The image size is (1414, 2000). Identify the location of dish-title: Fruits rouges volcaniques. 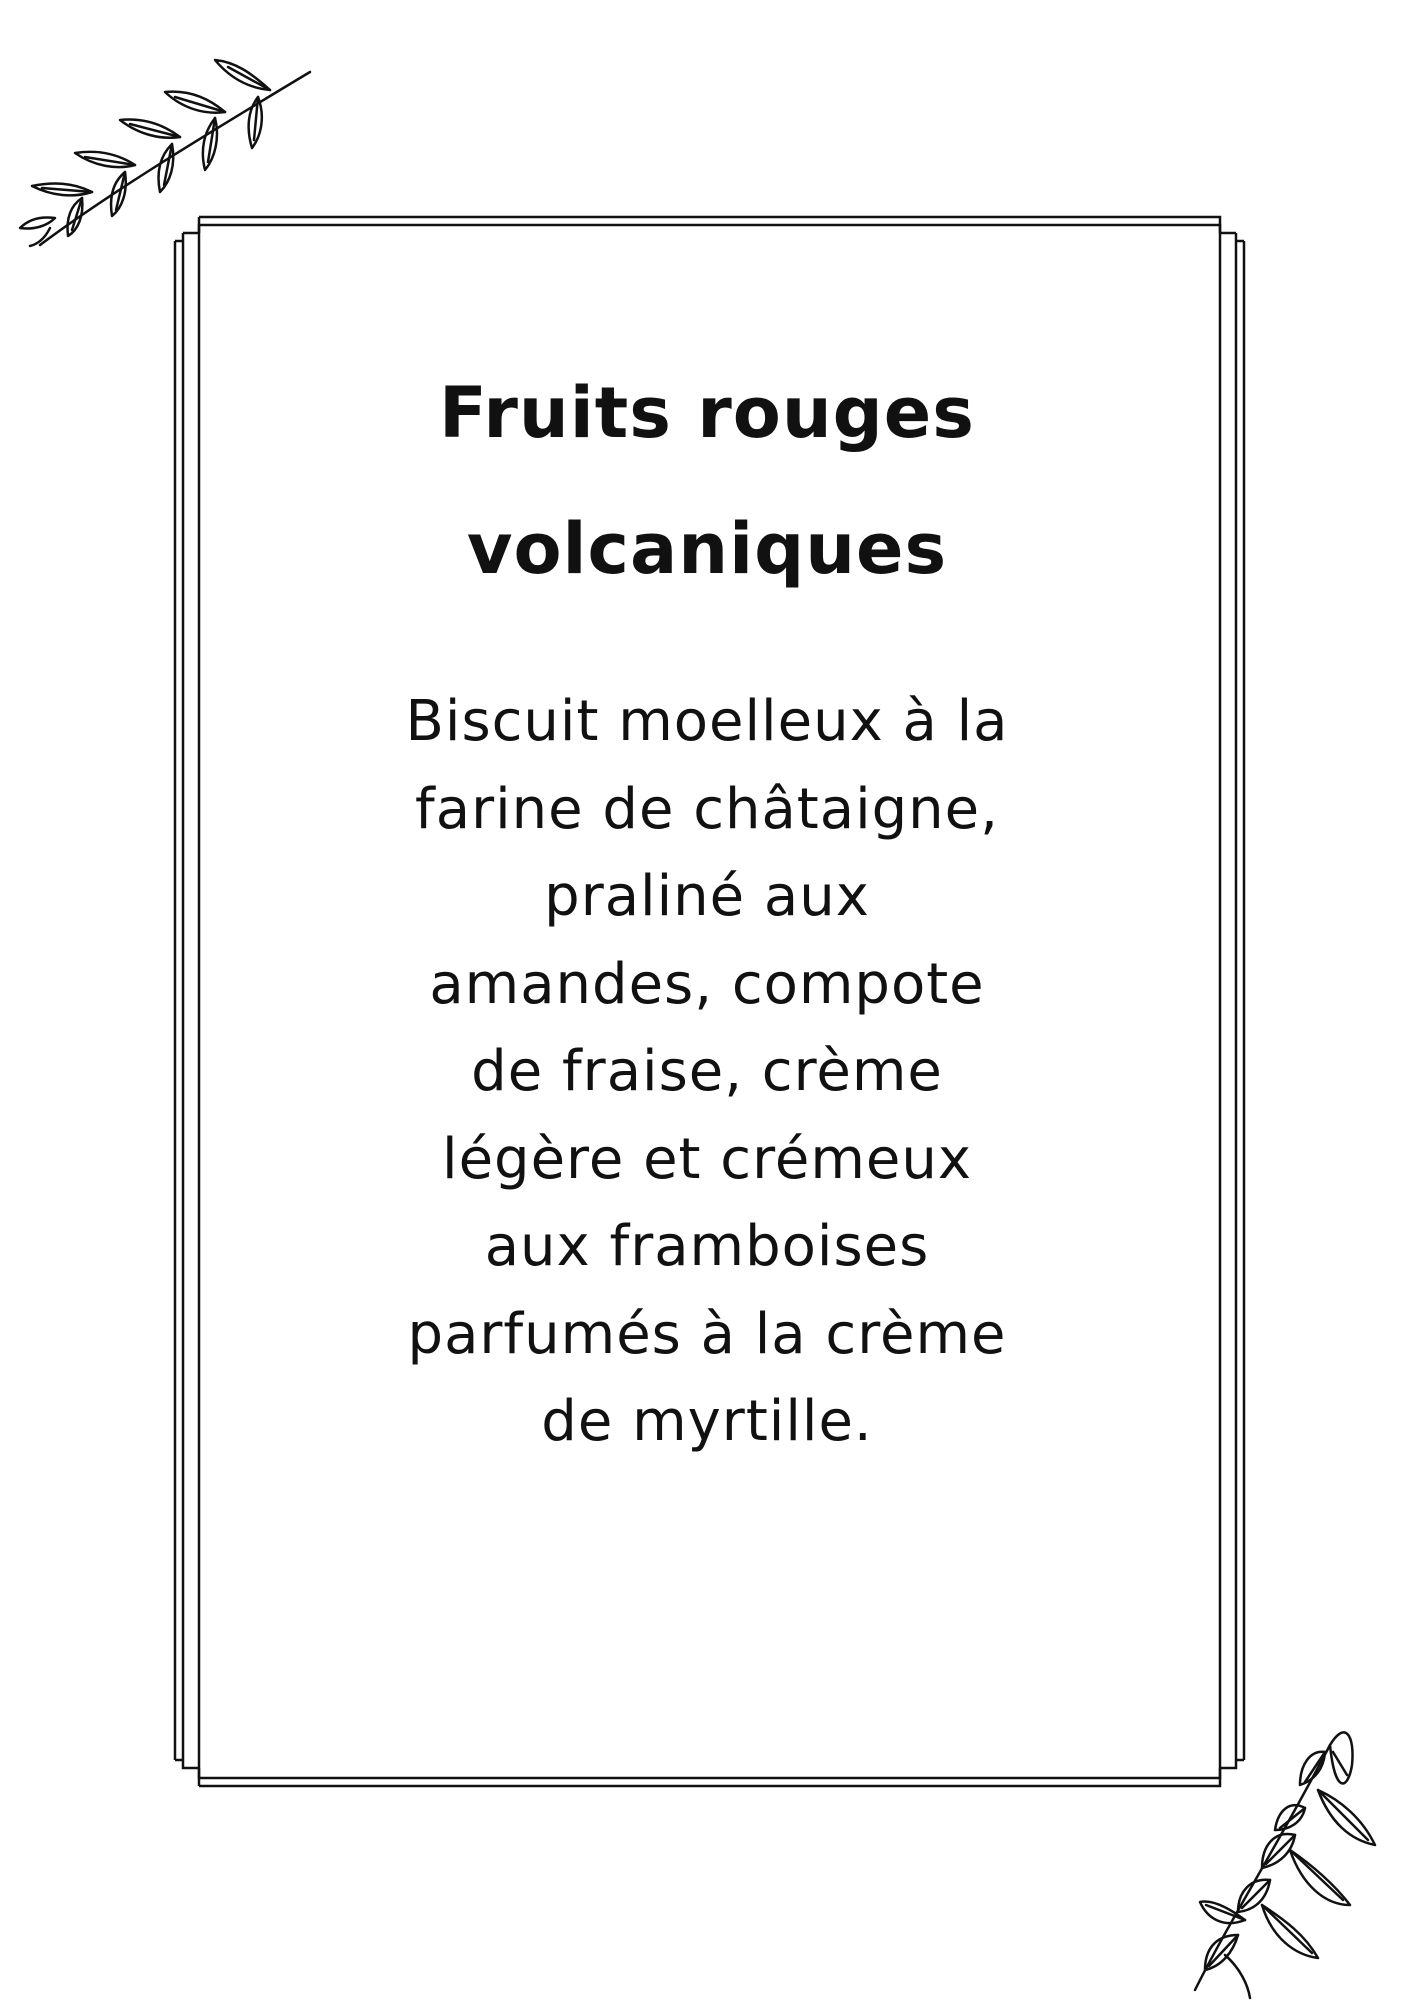
(707, 481).